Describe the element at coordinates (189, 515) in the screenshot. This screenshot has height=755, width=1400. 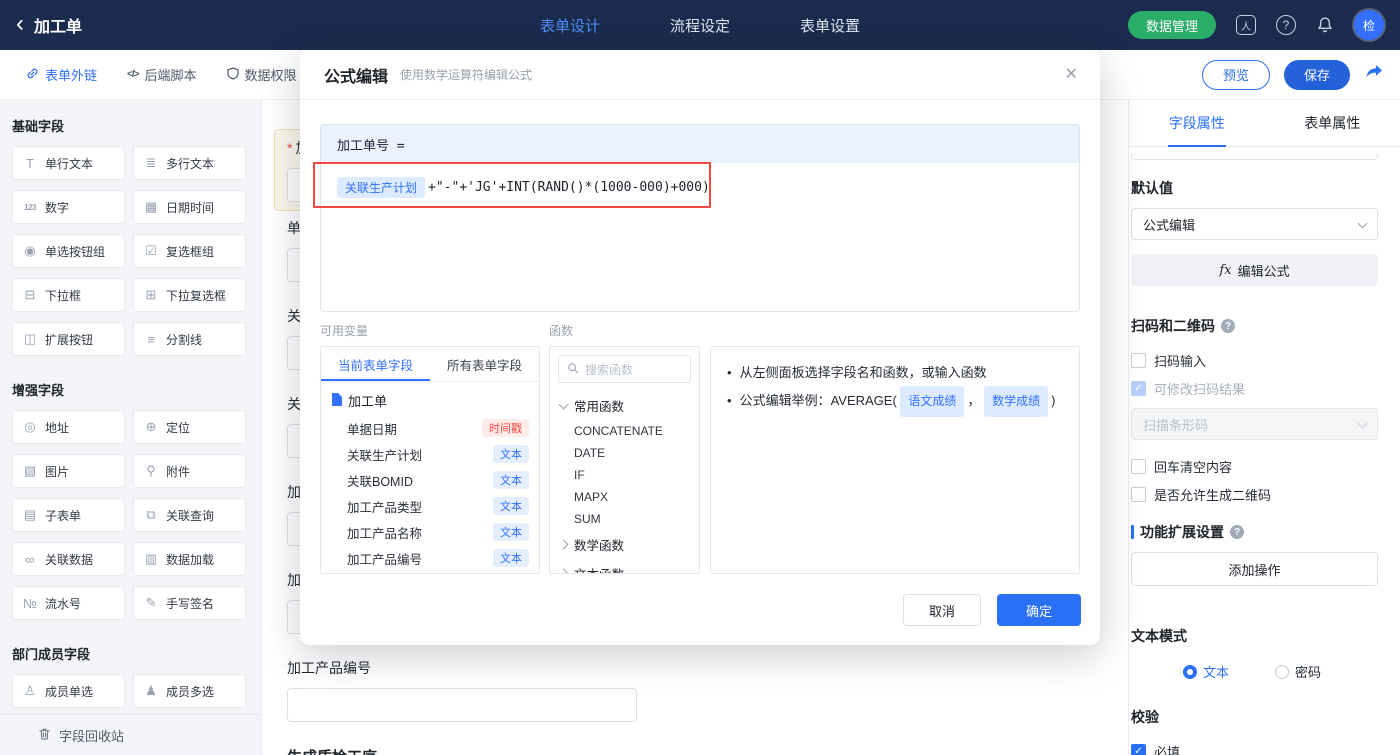
I see `sidebar-field-linked-query: ⧉ 关联查询` at that location.